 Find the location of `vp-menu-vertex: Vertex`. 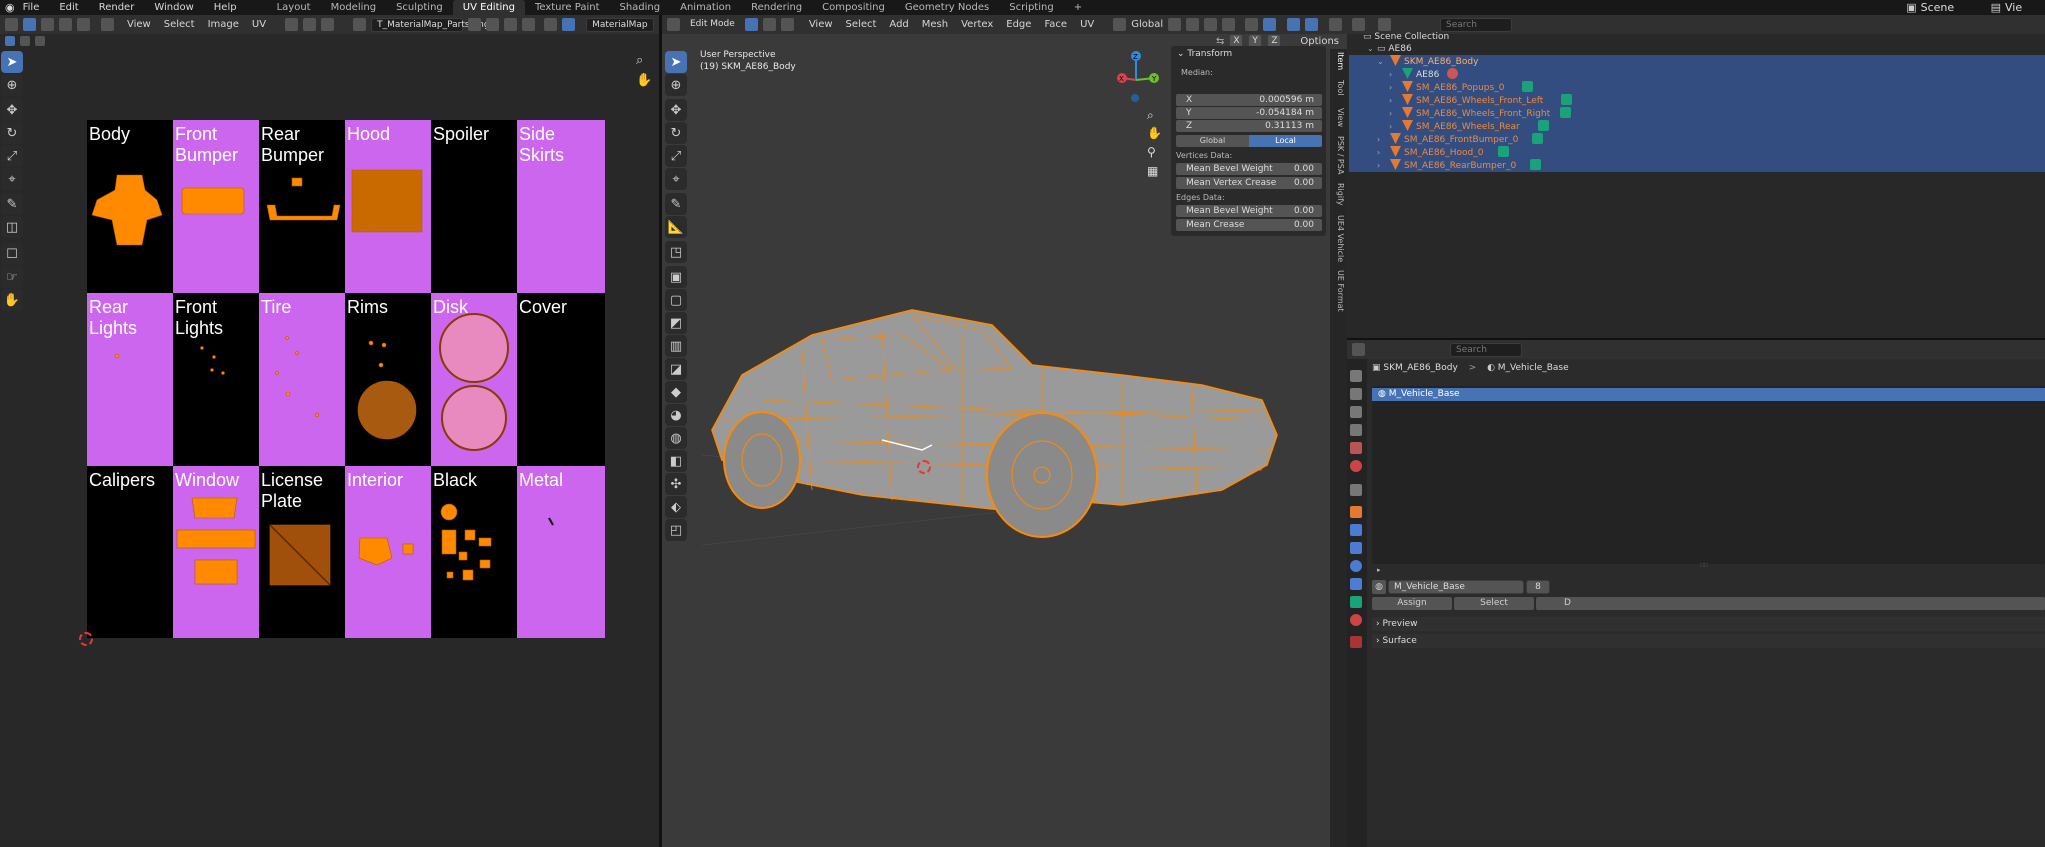

vp-menu-vertex: Vertex is located at coordinates (977, 24).